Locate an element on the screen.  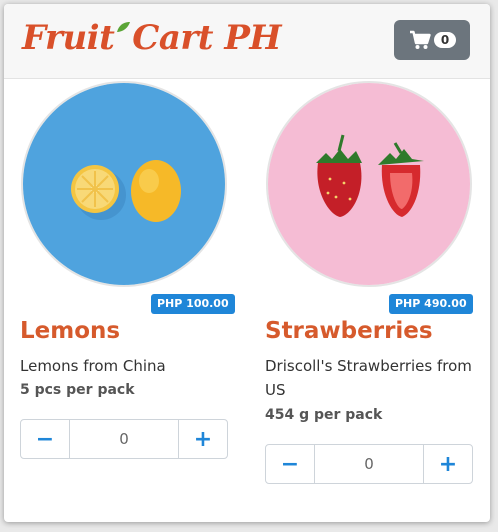
leaf-icon is located at coordinates (124, 27).